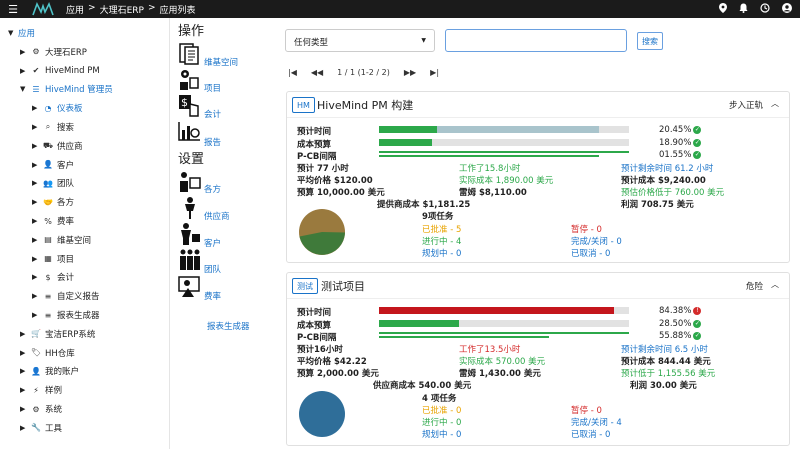  What do you see at coordinates (223, 107) in the screenshot?
I see `accounting-op: $ 会计` at bounding box center [223, 107].